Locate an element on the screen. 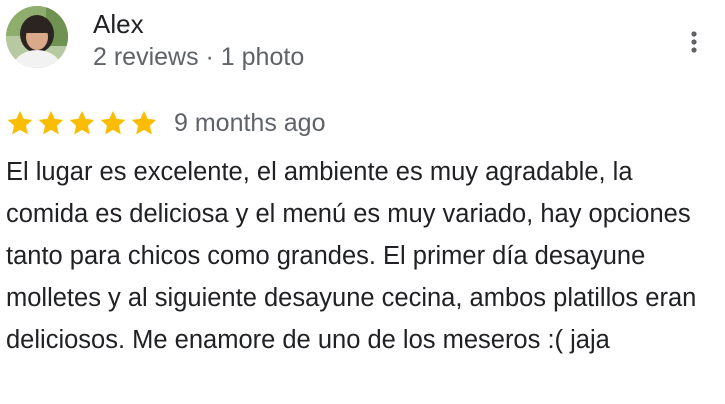  more-options-button is located at coordinates (694, 42).